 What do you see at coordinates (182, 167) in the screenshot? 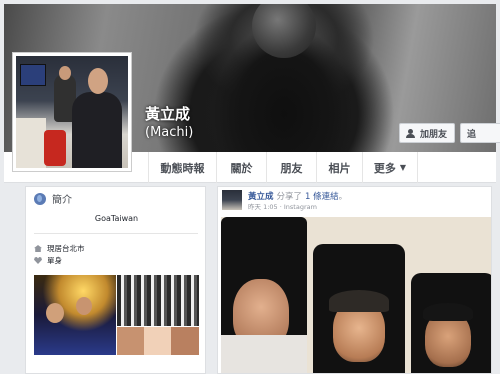
I see `tab-timeline: 動態時報` at bounding box center [182, 167].